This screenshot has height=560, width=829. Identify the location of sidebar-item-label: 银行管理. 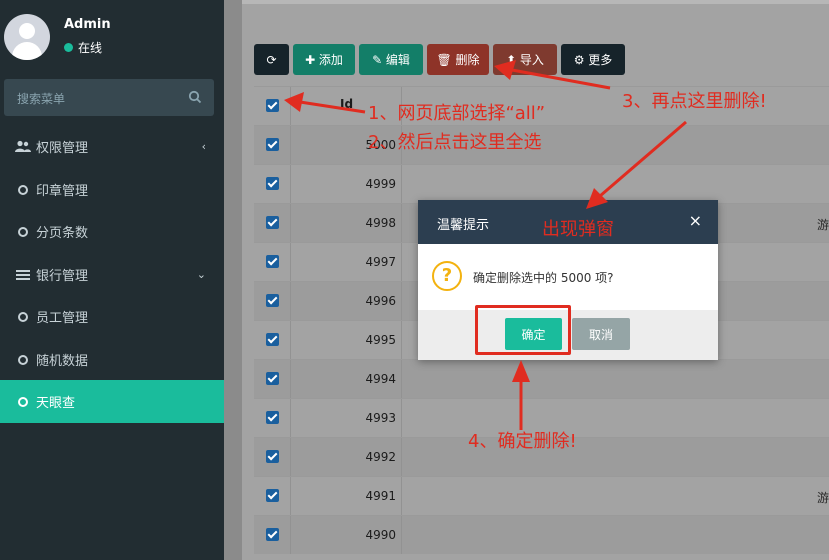
(62, 276).